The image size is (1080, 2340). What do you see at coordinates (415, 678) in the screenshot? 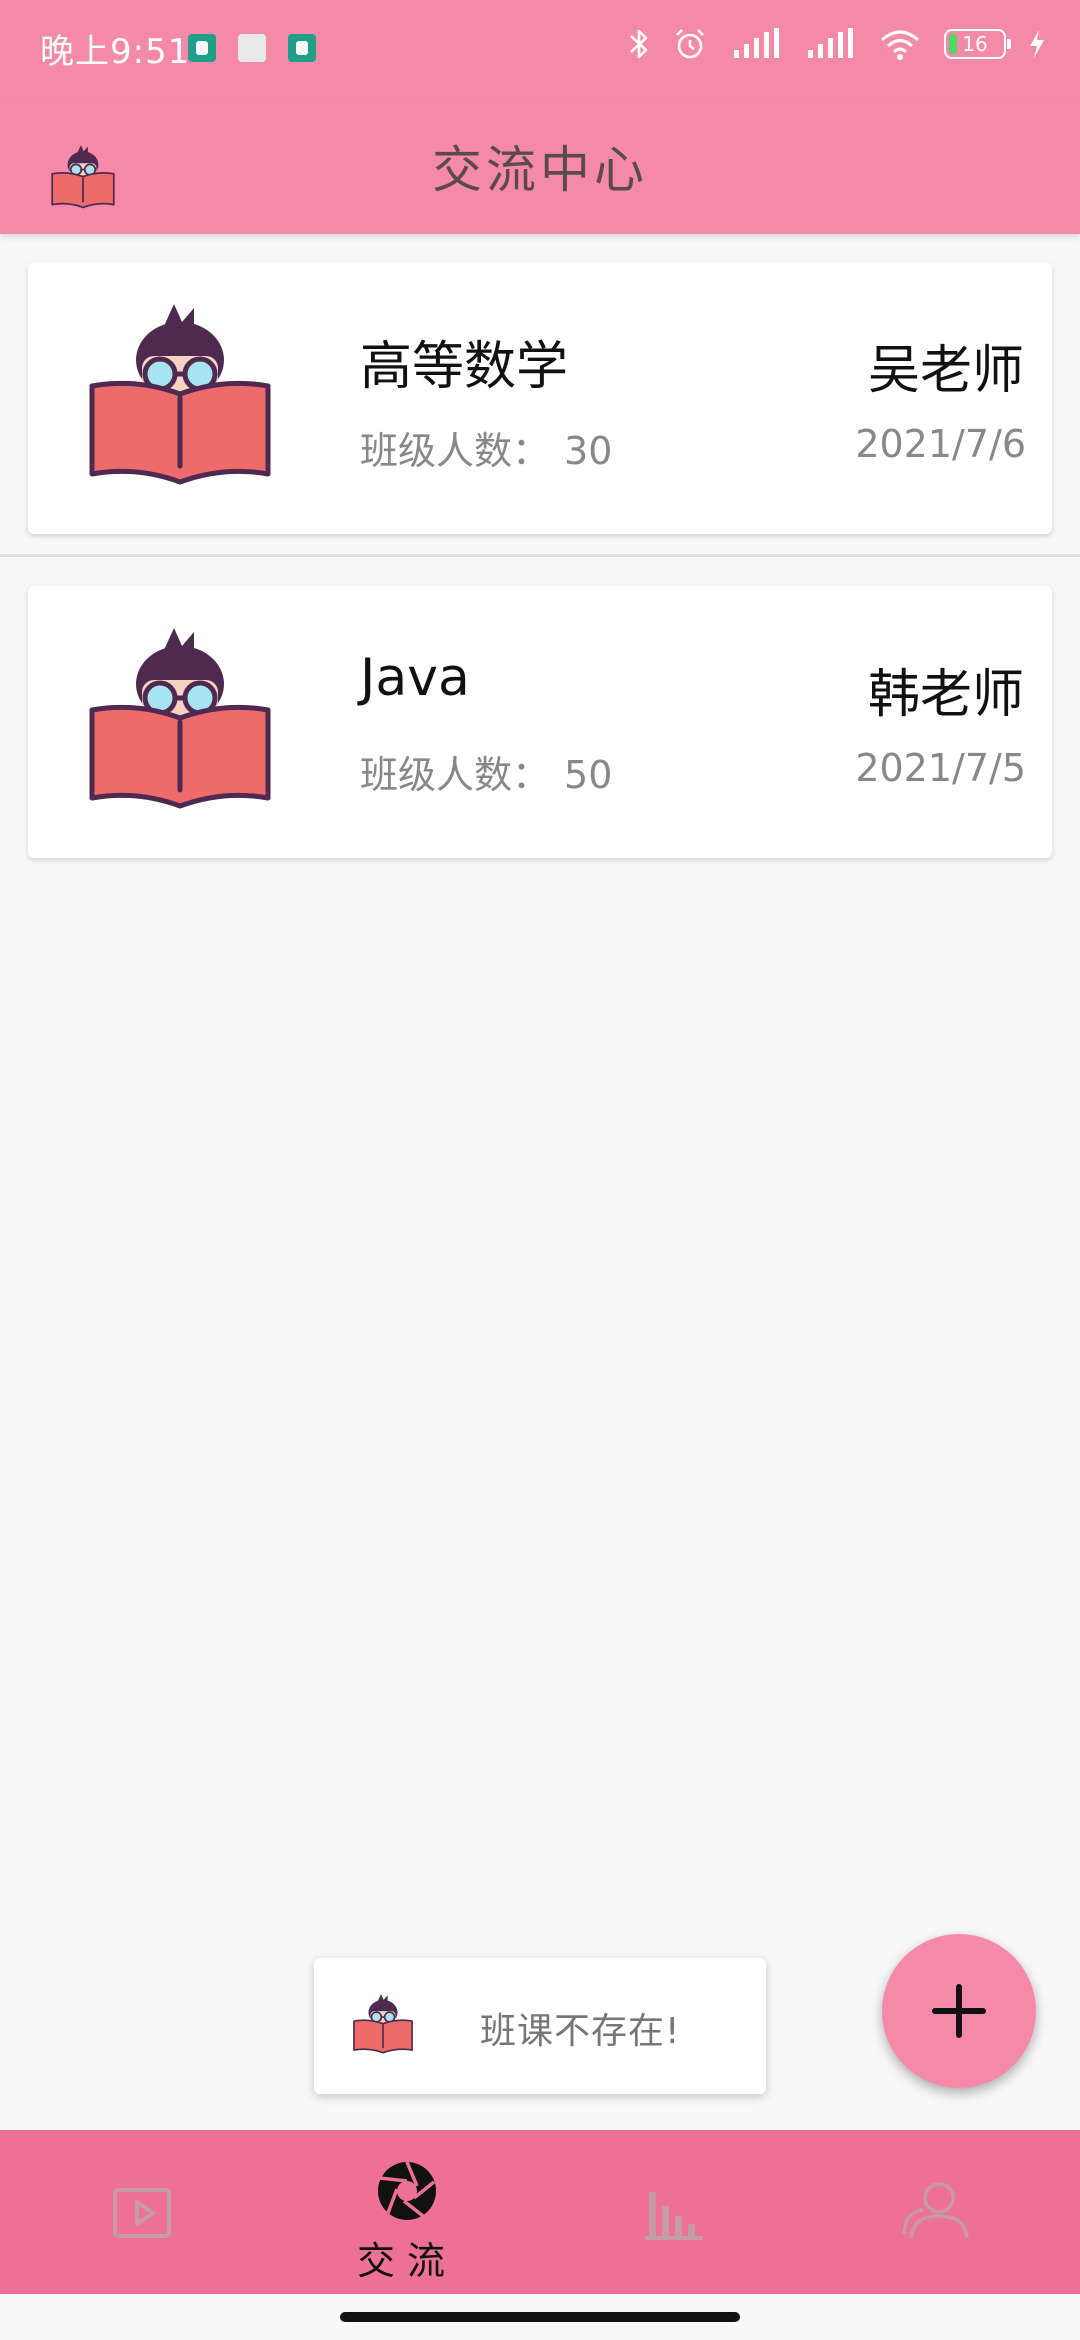
I see `class-name: Java` at bounding box center [415, 678].